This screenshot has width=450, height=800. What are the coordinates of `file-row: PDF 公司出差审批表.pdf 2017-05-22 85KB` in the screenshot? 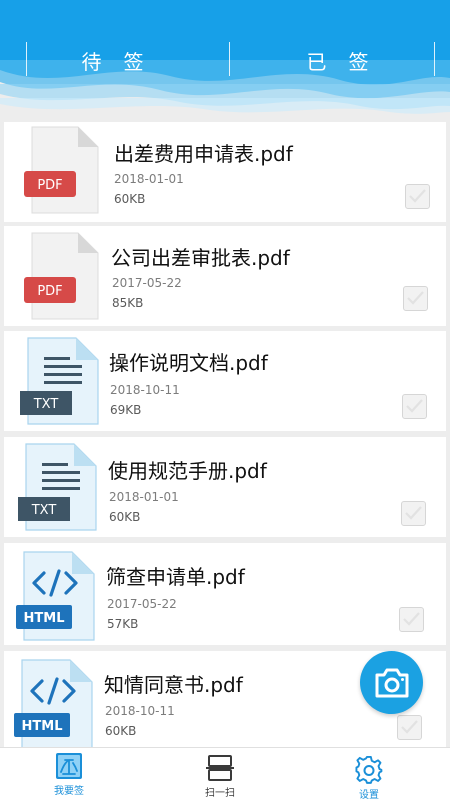 It's located at (225, 276).